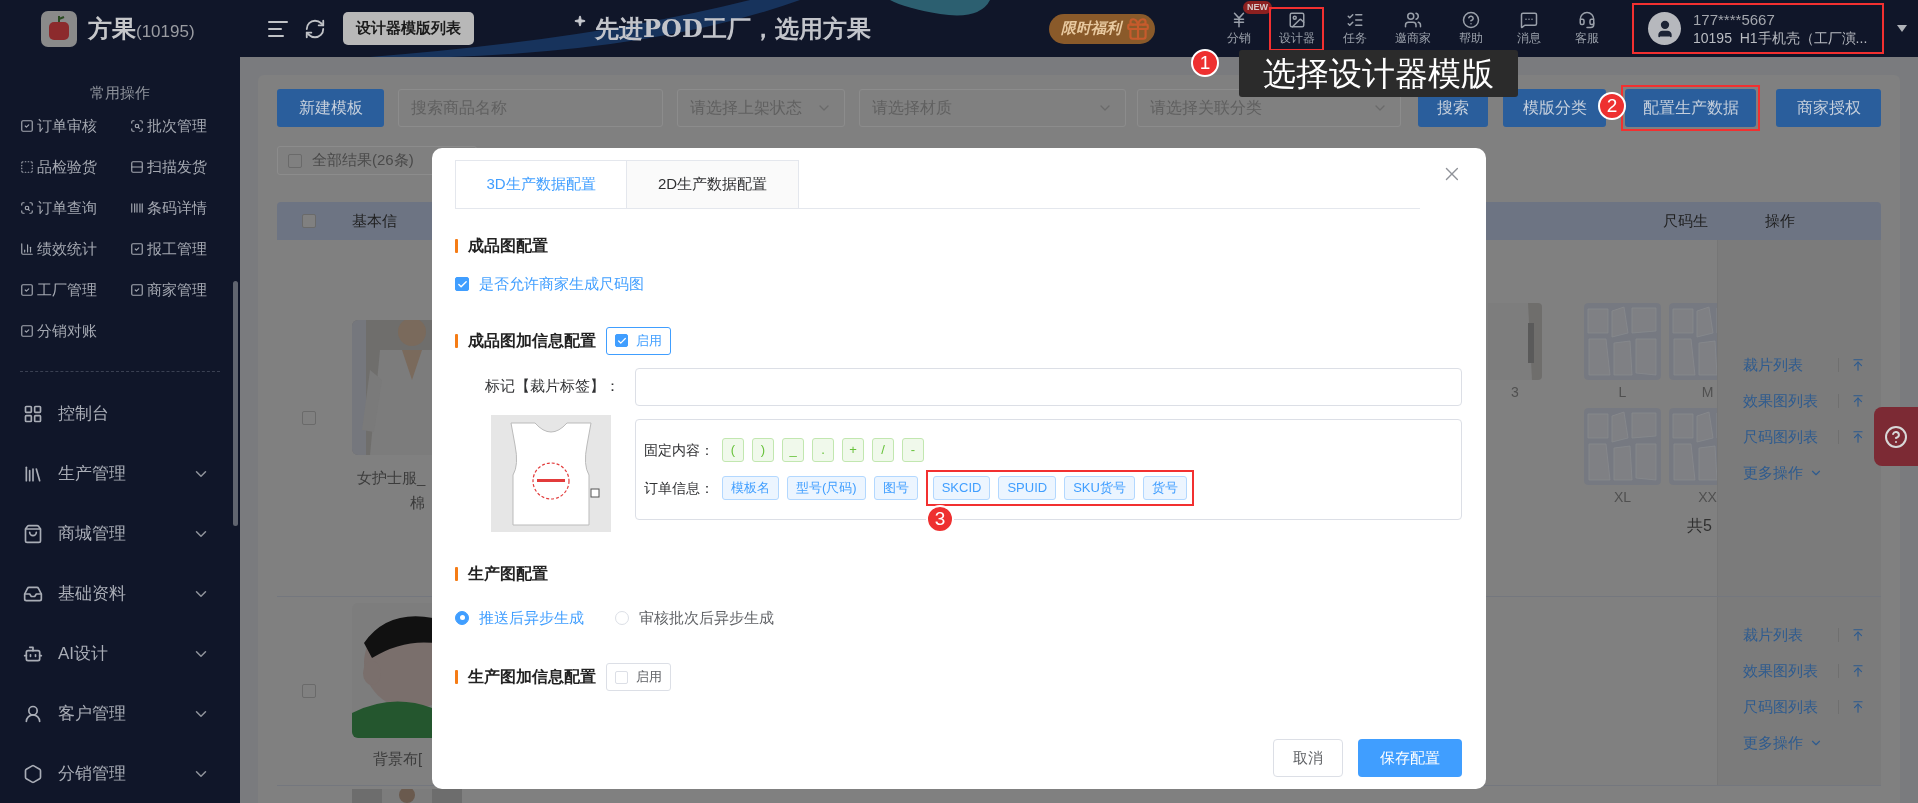 Image resolution: width=1918 pixels, height=803 pixels. Describe the element at coordinates (1296, 19) in the screenshot. I see `image-icon` at that location.